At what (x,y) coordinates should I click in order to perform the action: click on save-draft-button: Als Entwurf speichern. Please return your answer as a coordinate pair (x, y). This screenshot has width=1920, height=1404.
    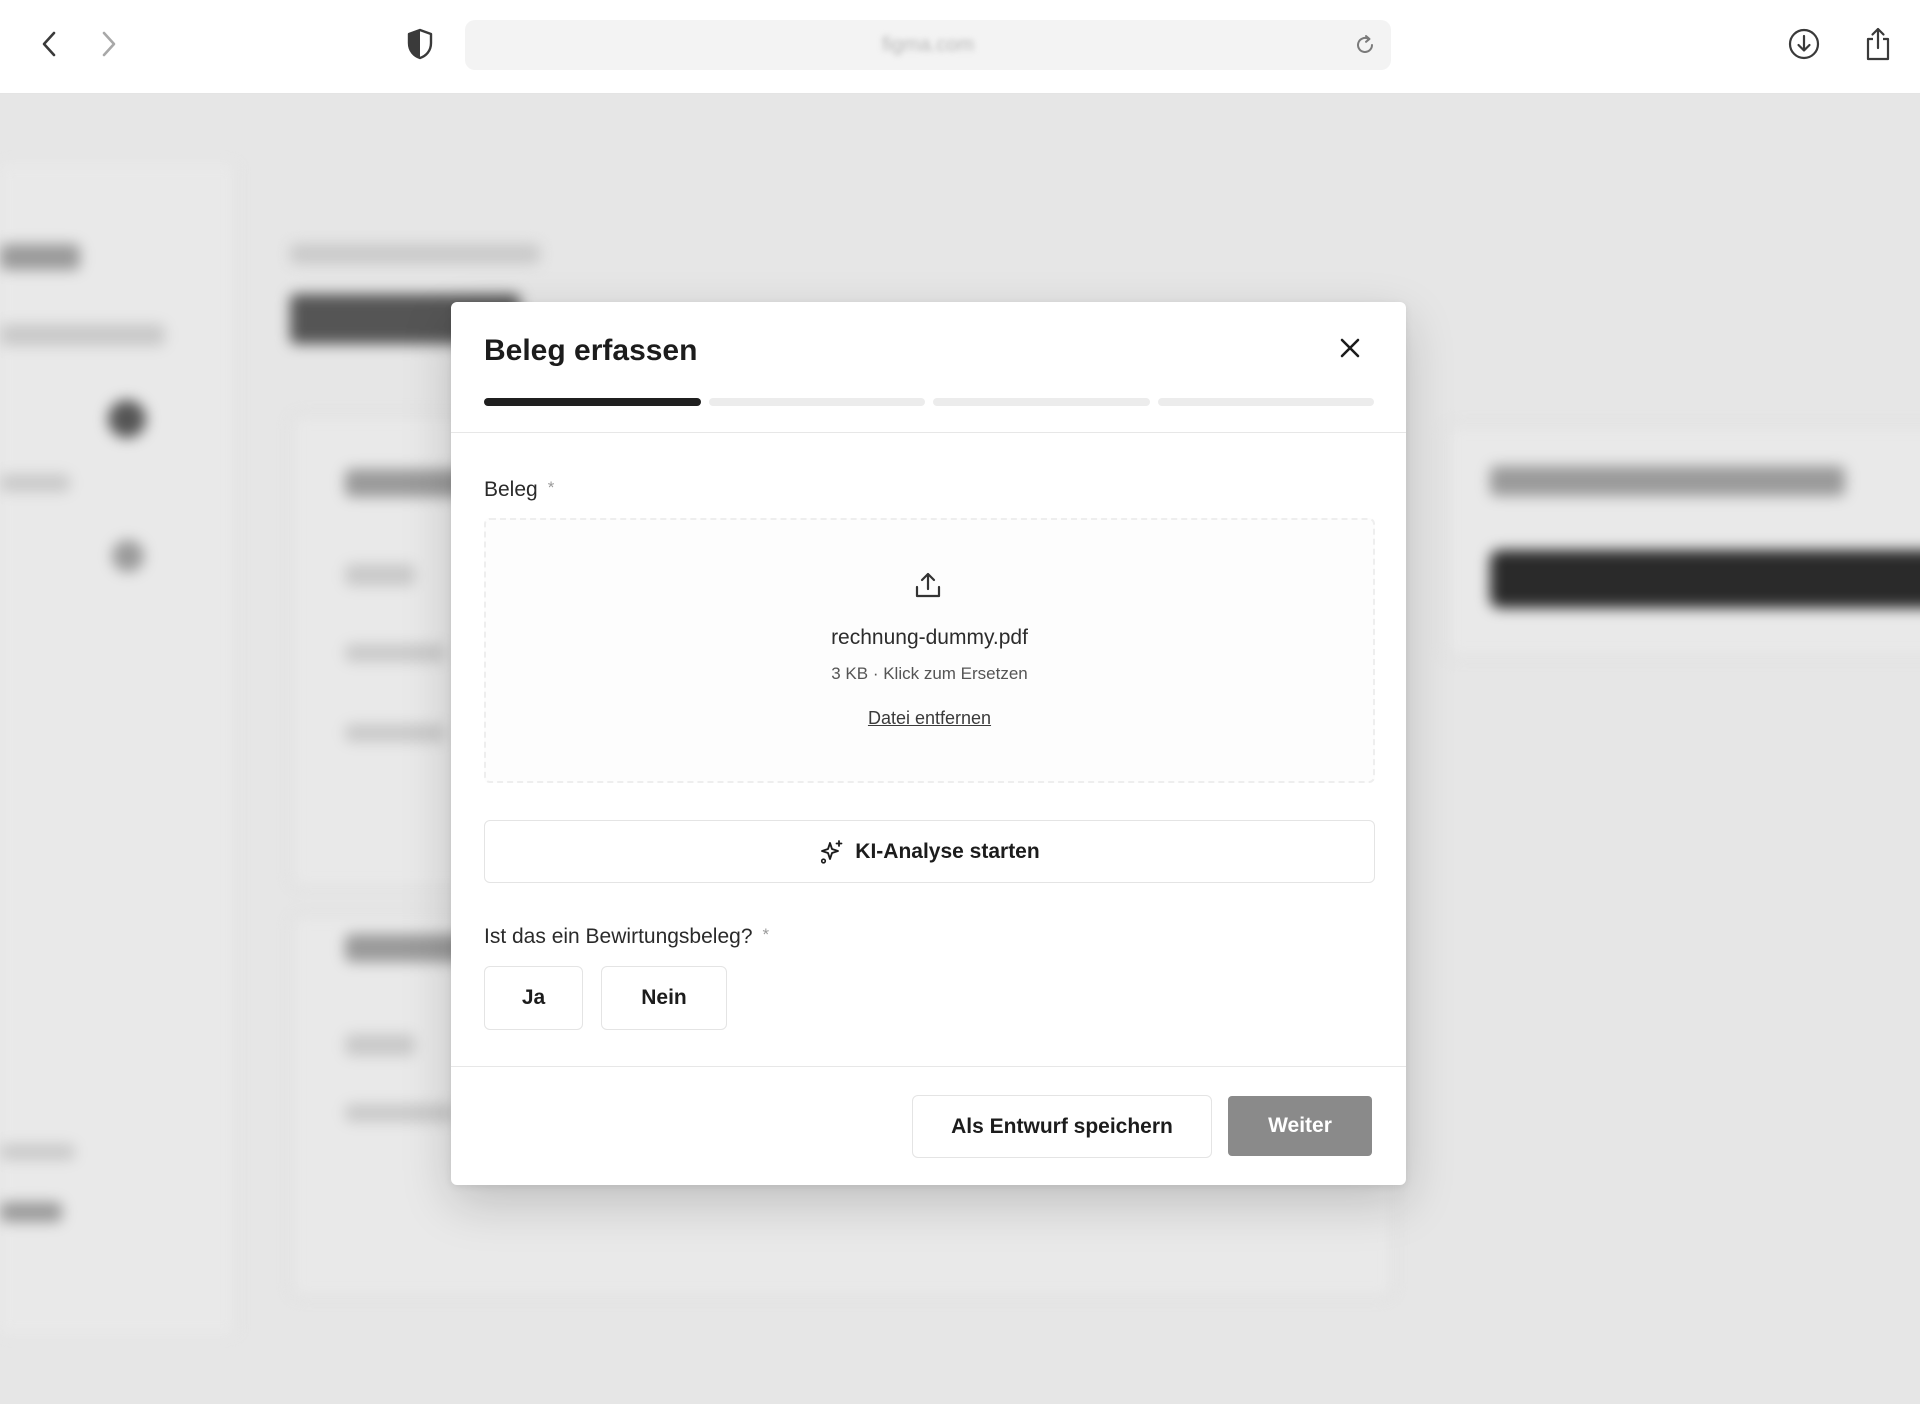
    Looking at the image, I should click on (1062, 1126).